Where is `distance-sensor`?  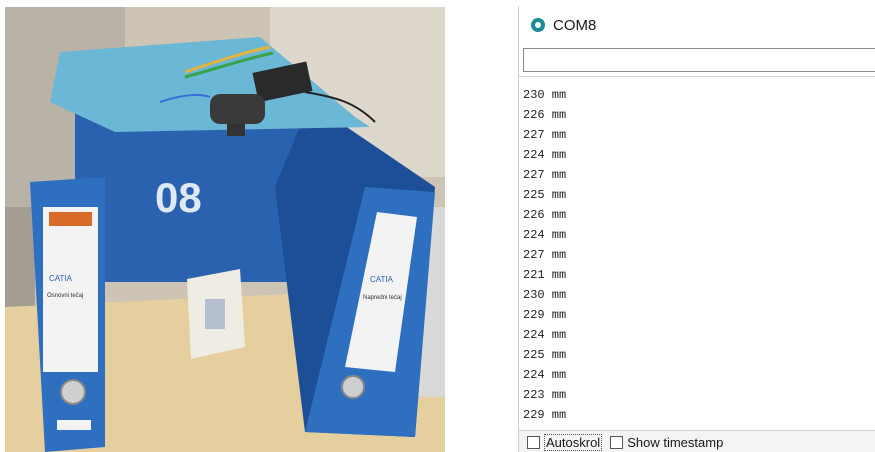 distance-sensor is located at coordinates (237, 109).